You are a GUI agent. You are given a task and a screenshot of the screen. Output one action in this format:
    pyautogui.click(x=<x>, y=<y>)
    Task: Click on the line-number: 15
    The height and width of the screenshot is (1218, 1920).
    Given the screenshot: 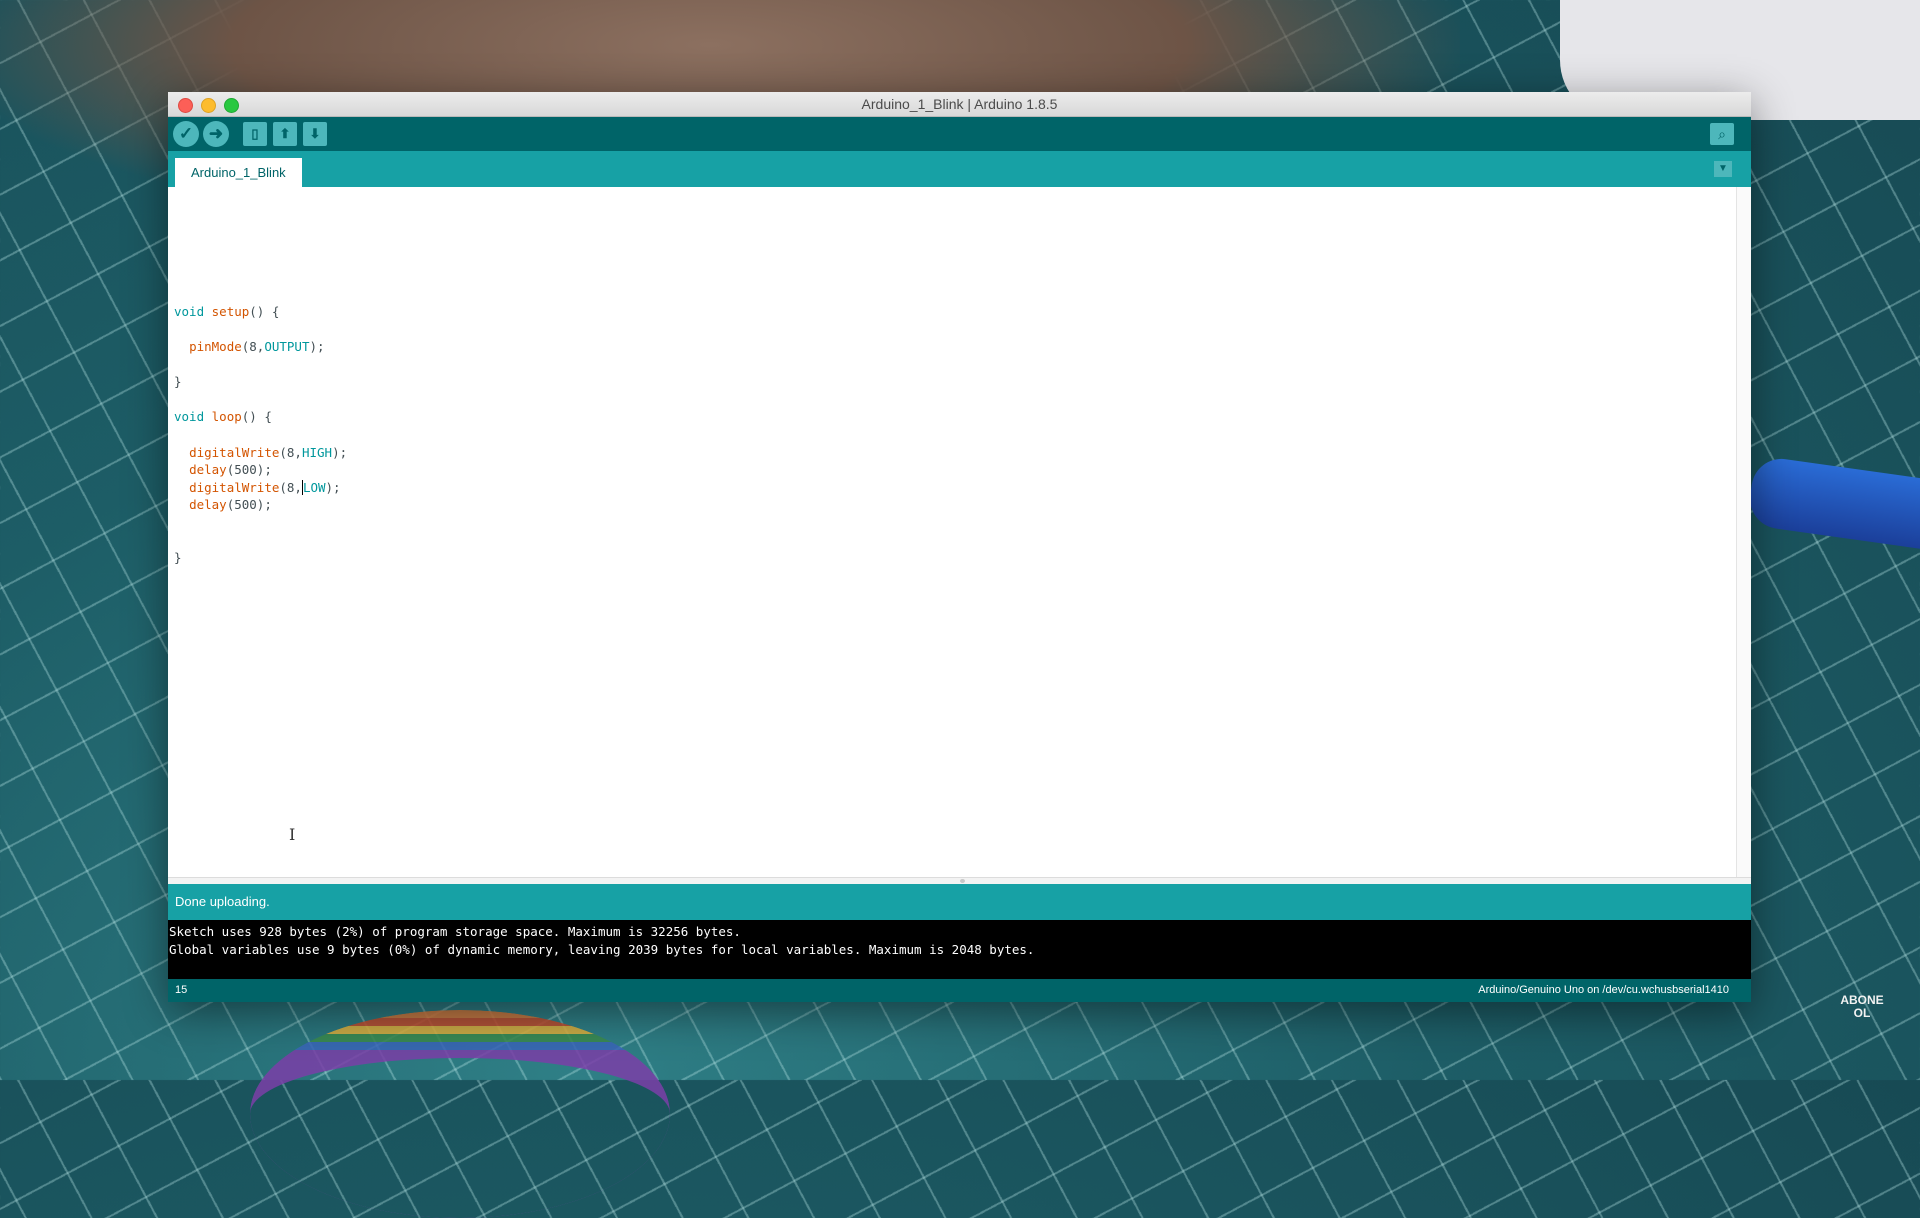 What is the action you would take?
    pyautogui.click(x=181, y=990)
    